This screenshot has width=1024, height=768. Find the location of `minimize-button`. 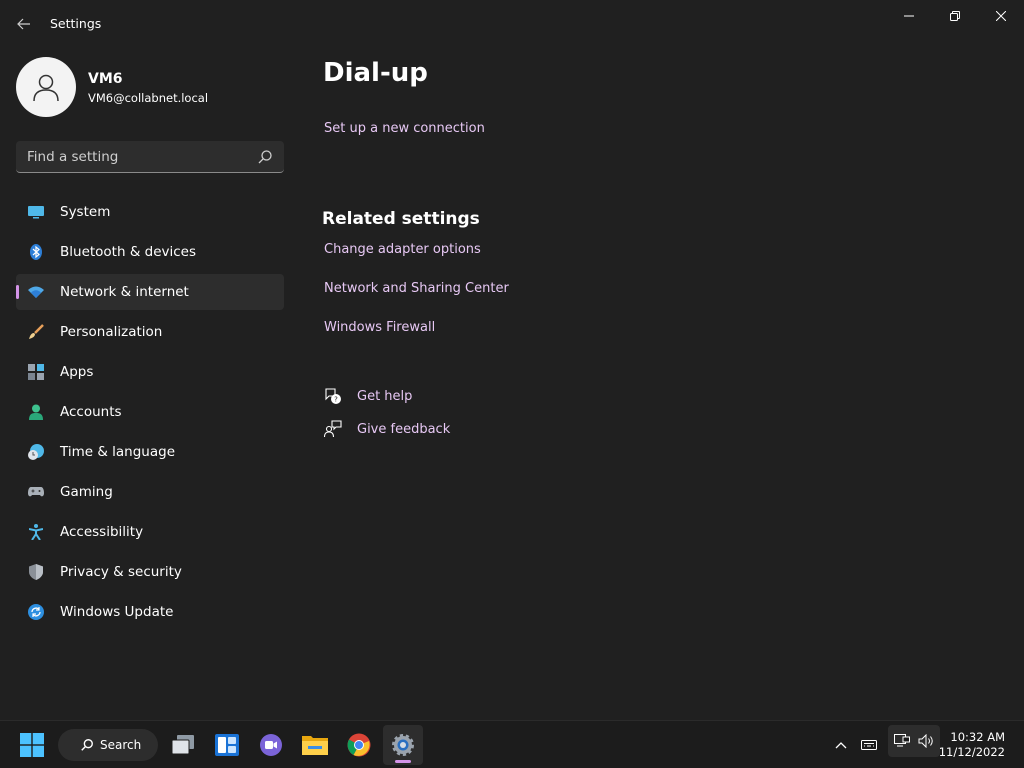

minimize-button is located at coordinates (909, 16).